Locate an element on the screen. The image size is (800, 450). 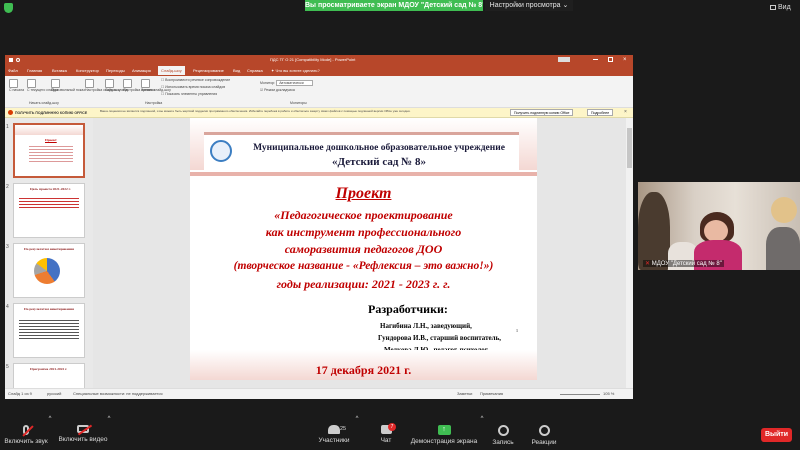
security-shield-icon is located at coordinates (8, 8).